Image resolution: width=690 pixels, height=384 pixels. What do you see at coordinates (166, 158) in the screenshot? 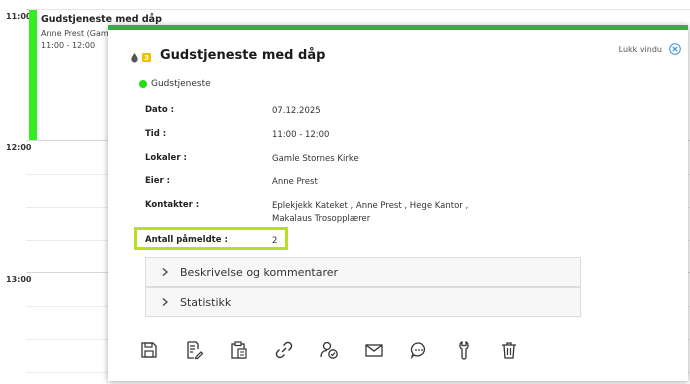
I see `field-label: Lokaler :` at bounding box center [166, 158].